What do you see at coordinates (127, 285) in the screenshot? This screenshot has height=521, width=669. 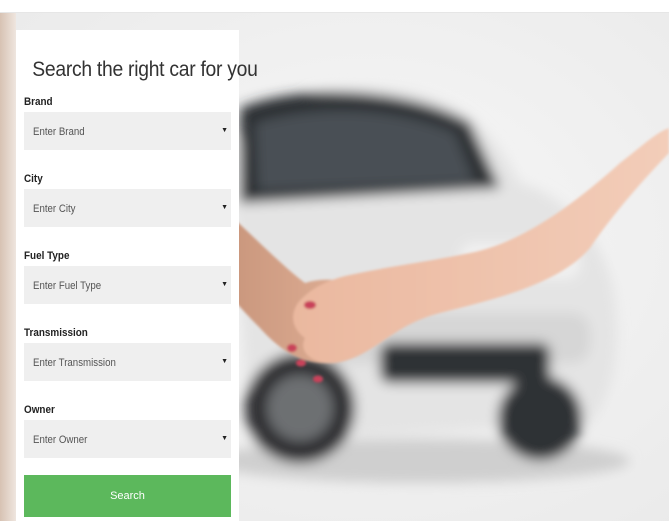 I see `fuel-type-select: Enter Fuel Type ▼` at bounding box center [127, 285].